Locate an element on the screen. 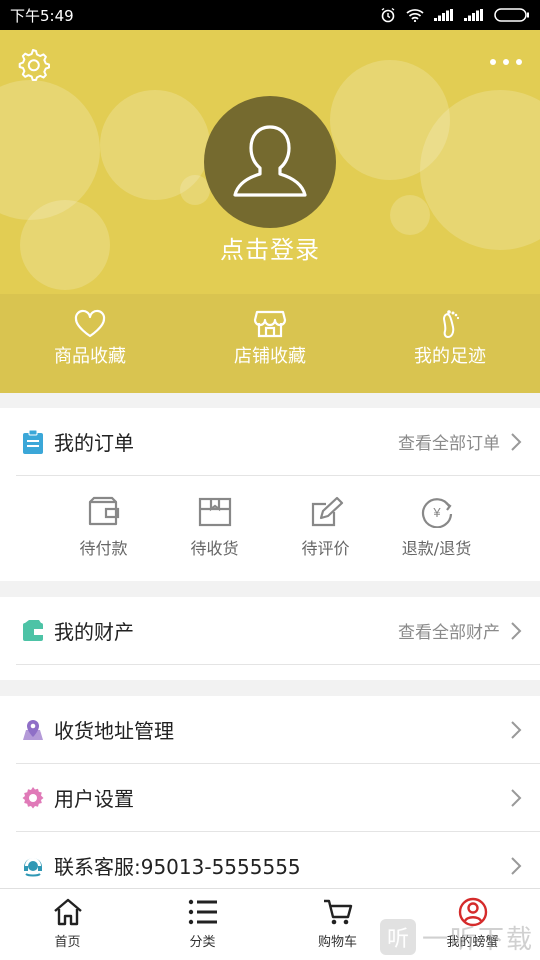  assets-row: 我的财产 查看全部财产 is located at coordinates (270, 630).